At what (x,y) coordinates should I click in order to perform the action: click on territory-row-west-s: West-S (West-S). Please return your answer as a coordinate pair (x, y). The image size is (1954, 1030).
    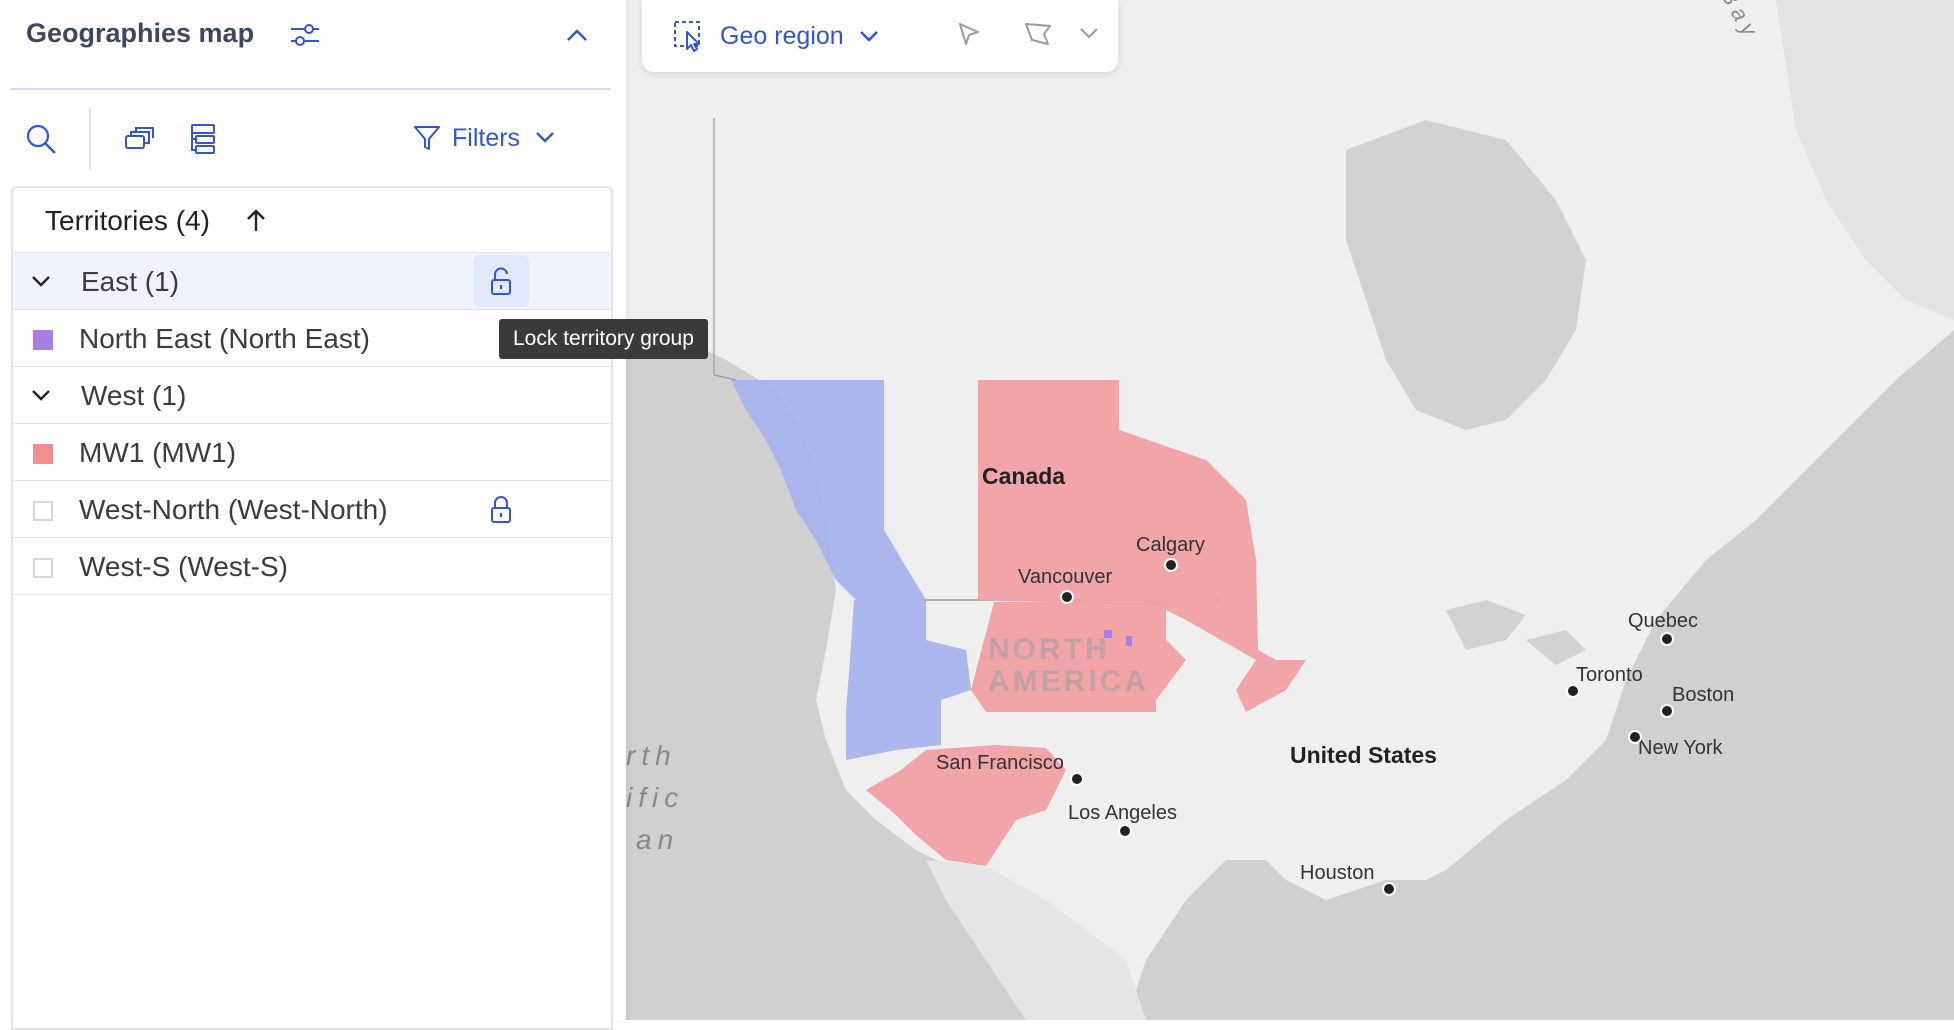
    Looking at the image, I should click on (312, 566).